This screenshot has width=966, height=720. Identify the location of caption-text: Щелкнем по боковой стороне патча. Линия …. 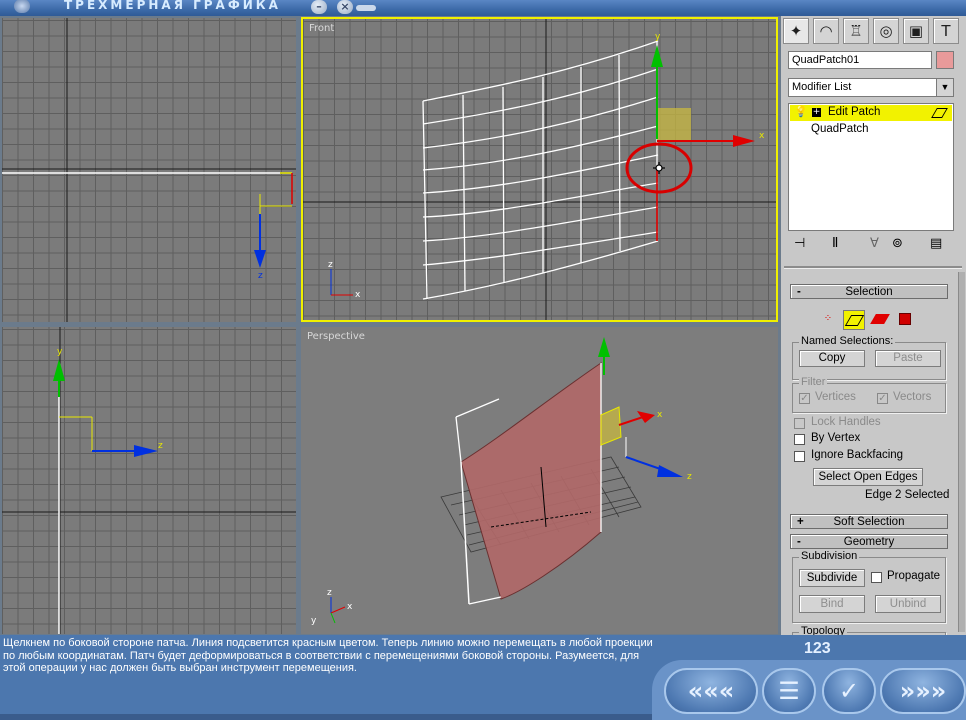
(328, 655).